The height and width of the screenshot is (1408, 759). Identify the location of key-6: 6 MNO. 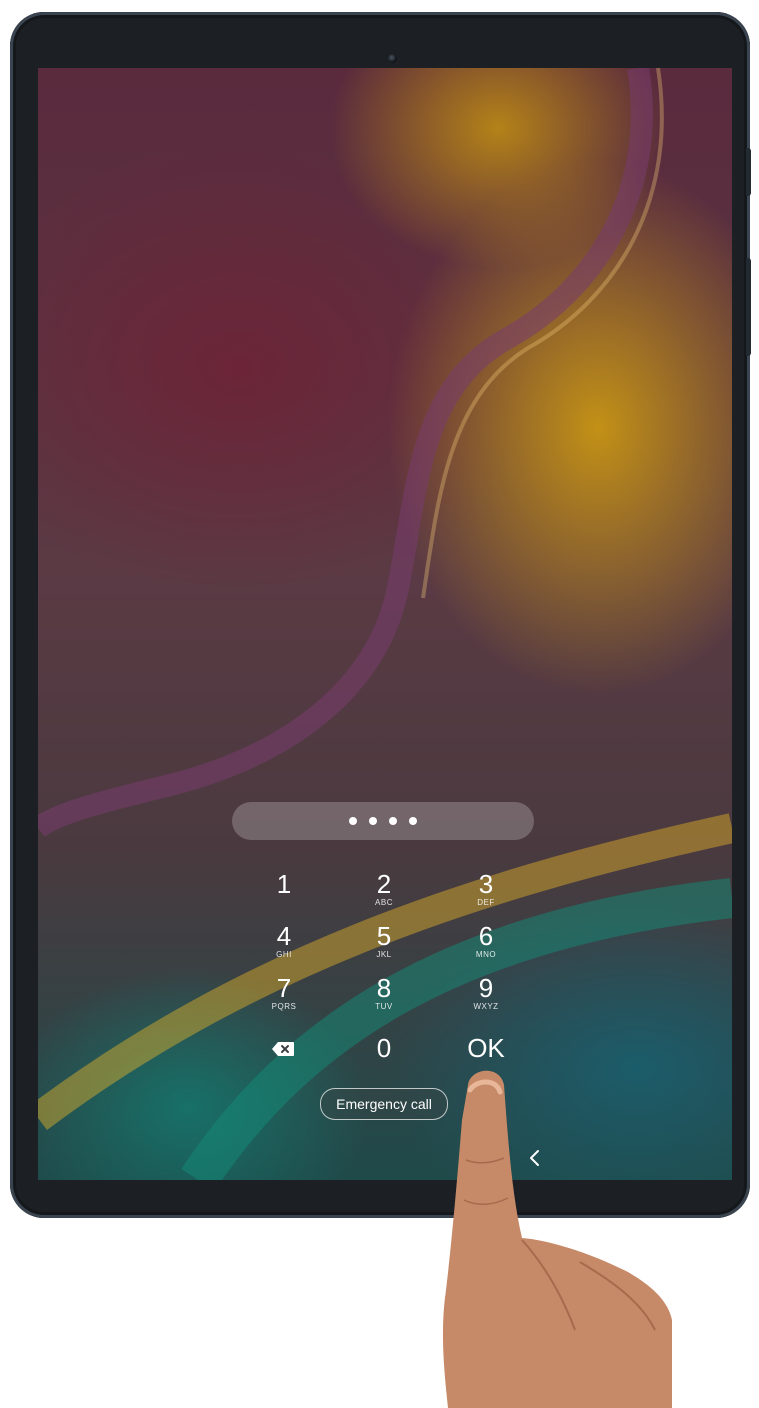
(486, 947).